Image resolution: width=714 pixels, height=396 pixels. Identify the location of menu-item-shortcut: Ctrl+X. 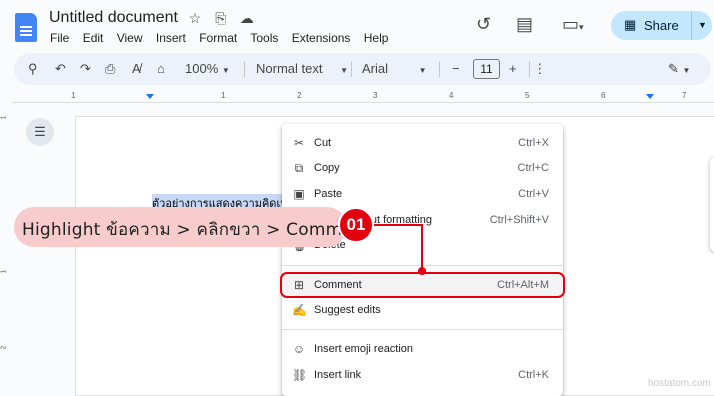
(533, 143).